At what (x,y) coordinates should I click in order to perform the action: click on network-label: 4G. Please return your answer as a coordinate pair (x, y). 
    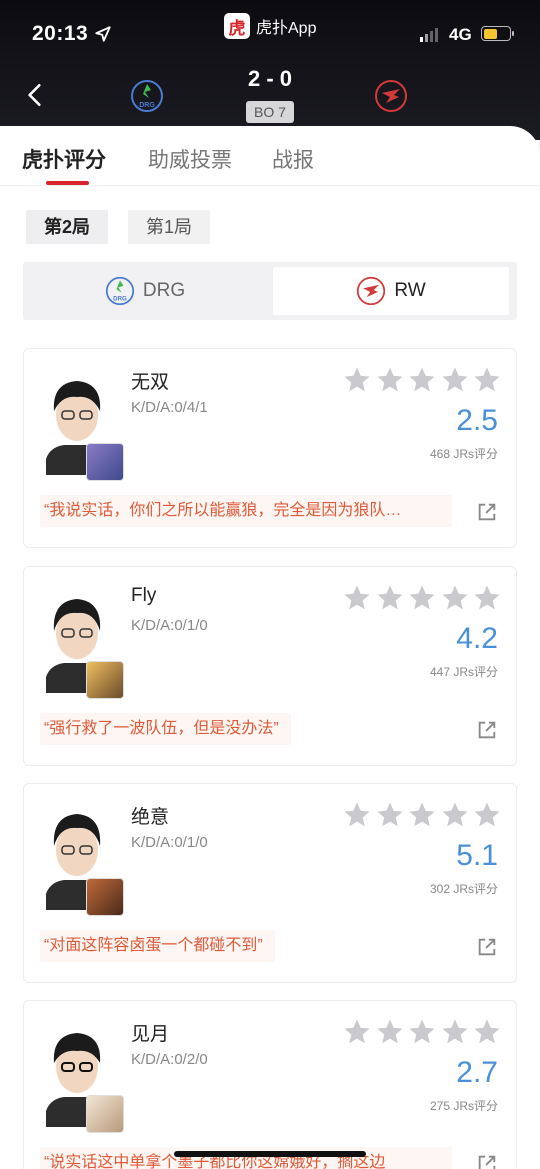
    Looking at the image, I should click on (460, 34).